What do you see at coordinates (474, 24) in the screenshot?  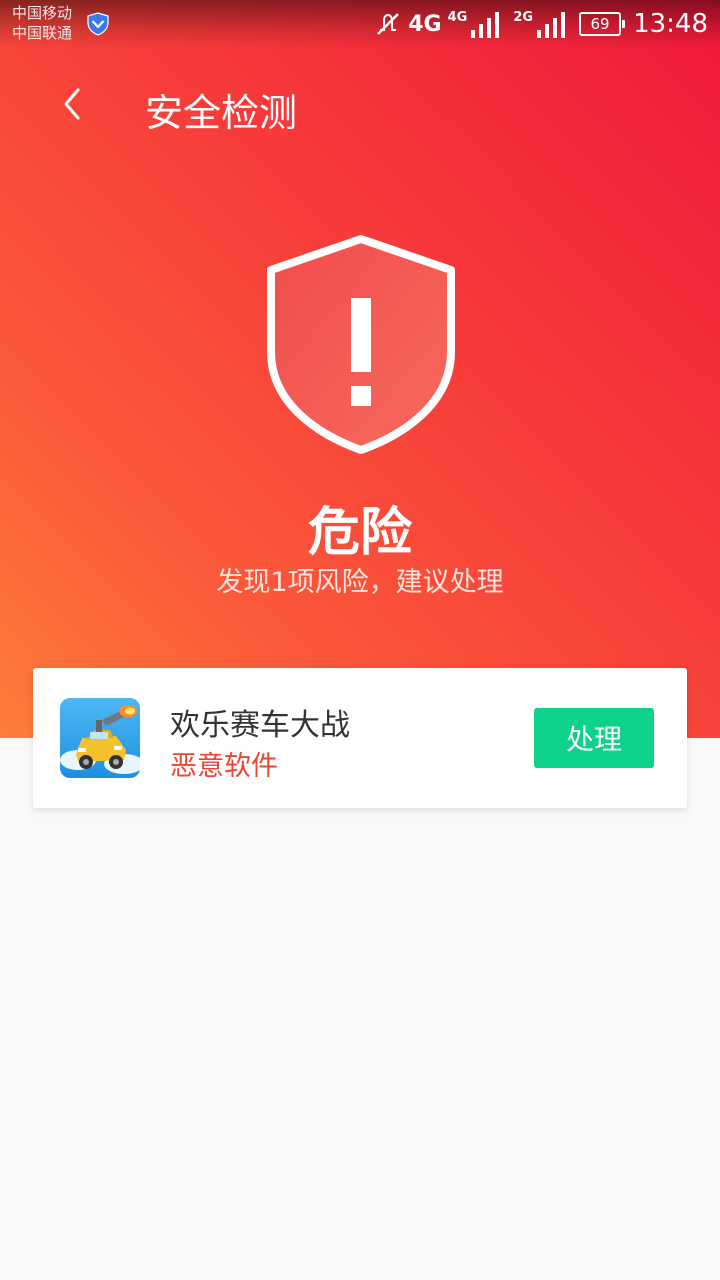 I see `signal-icon: 4G` at bounding box center [474, 24].